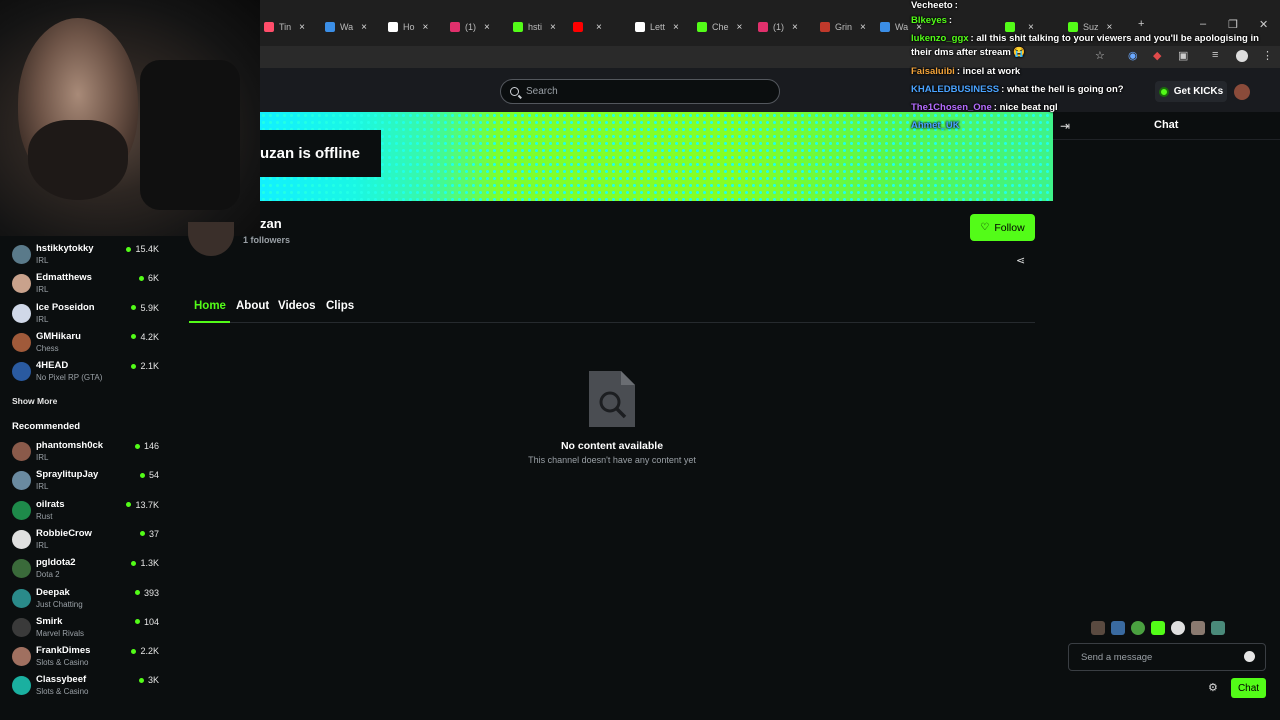 This screenshot has height=720, width=1280. Describe the element at coordinates (1198, 91) in the screenshot. I see `get-kicks-label: Get KICKs` at that location.